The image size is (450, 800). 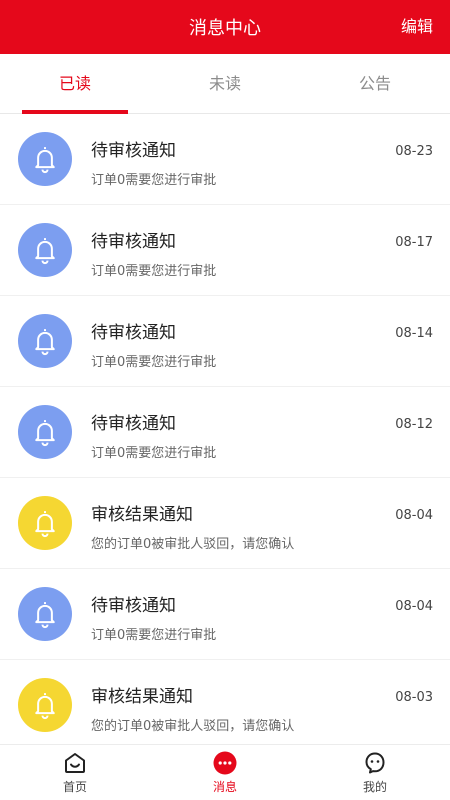 What do you see at coordinates (414, 242) in the screenshot?
I see `message-date: 08-17` at bounding box center [414, 242].